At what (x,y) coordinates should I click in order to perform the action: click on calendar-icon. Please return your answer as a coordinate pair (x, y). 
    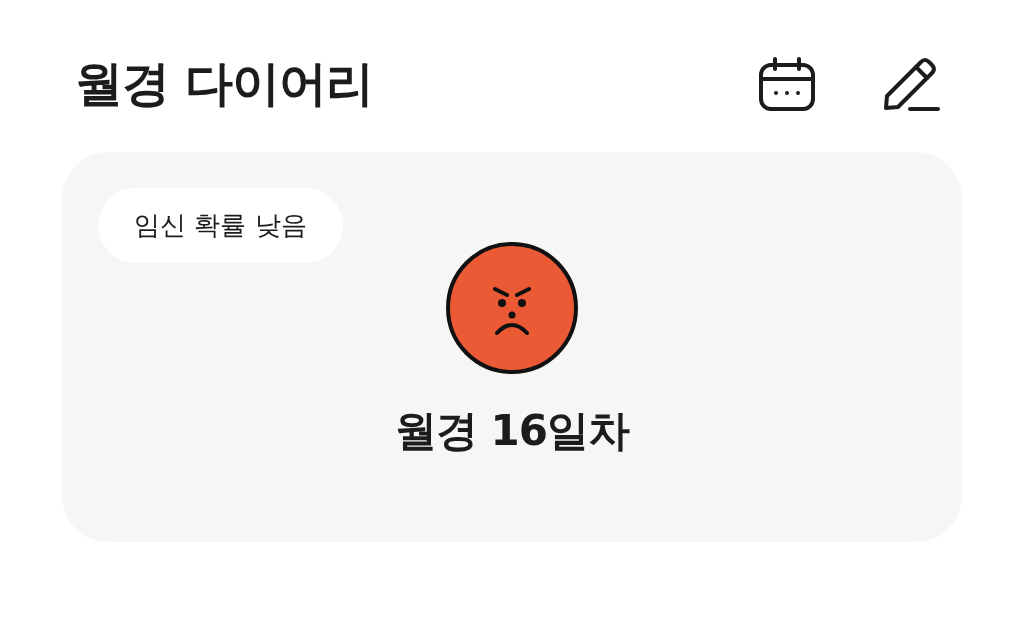
    Looking at the image, I should click on (787, 84).